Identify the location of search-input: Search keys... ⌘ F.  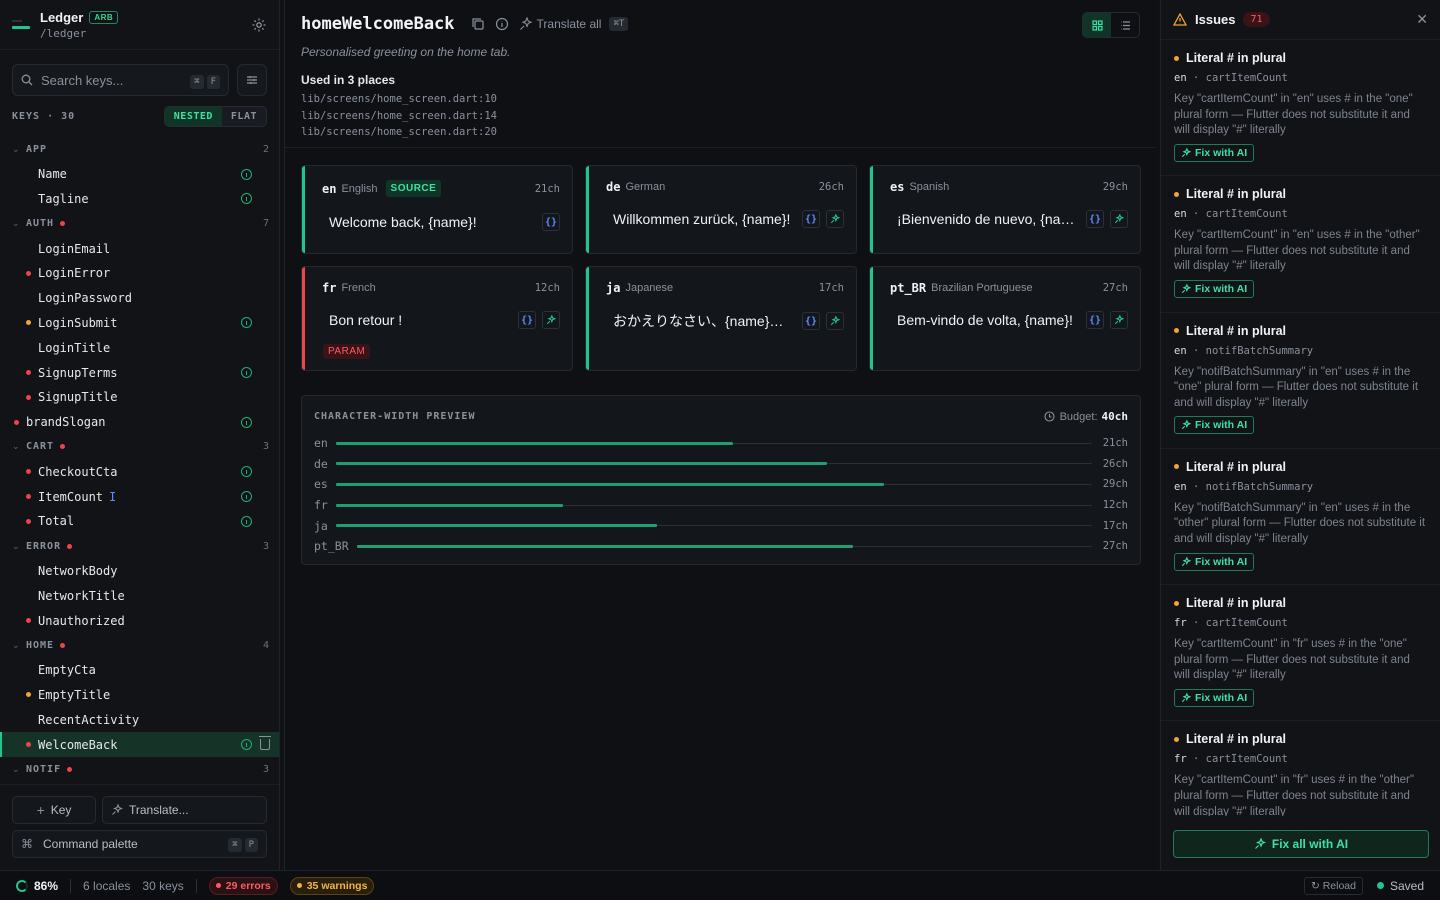
(120, 80).